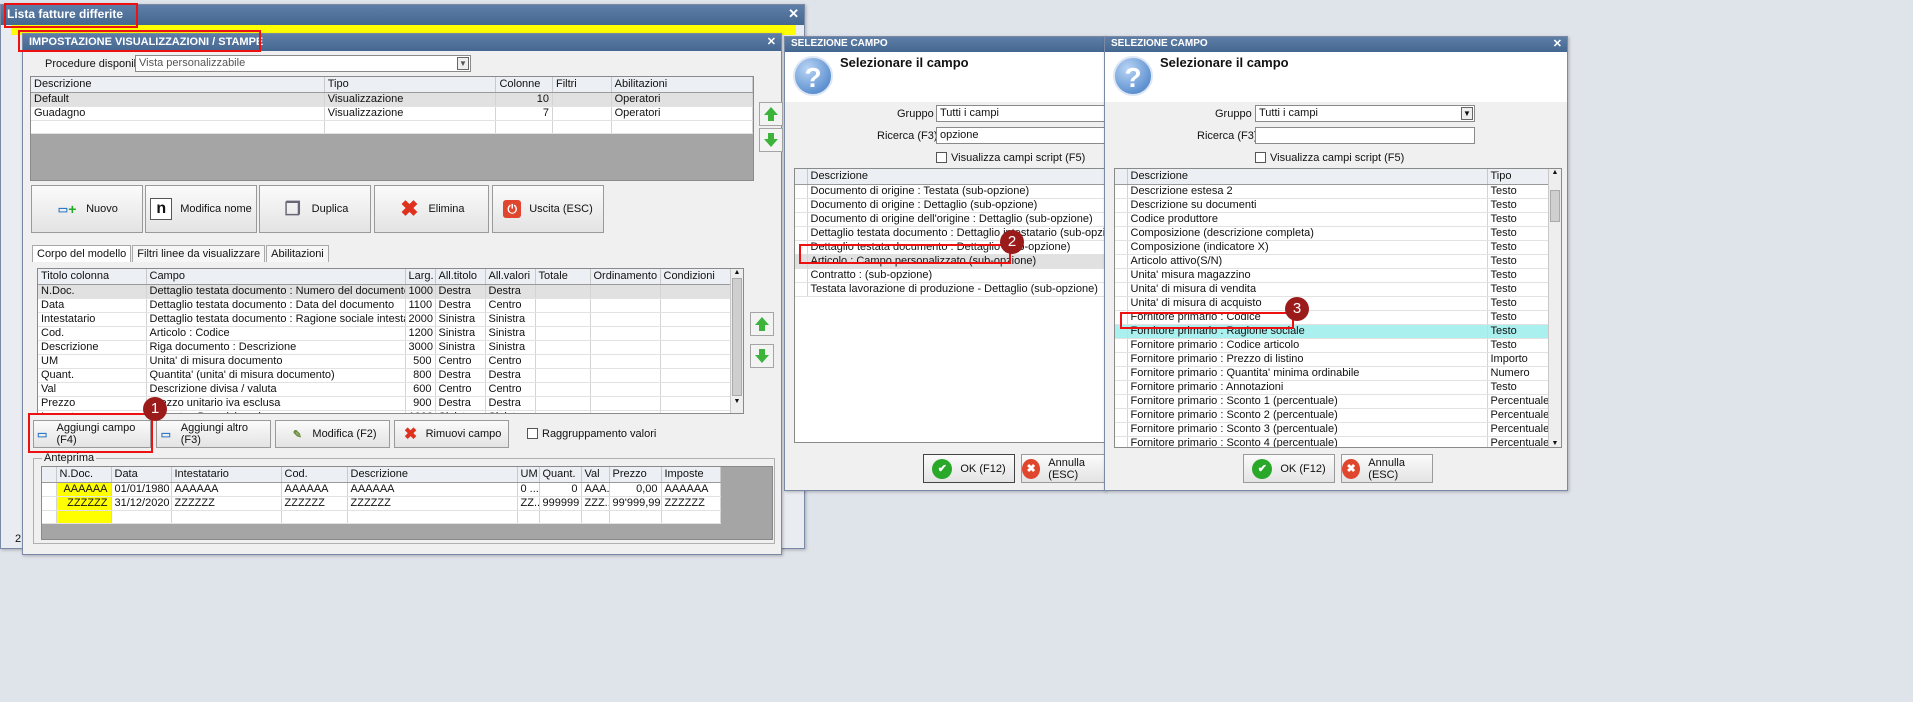  I want to click on dialog2-search-input, so click(1365, 135).